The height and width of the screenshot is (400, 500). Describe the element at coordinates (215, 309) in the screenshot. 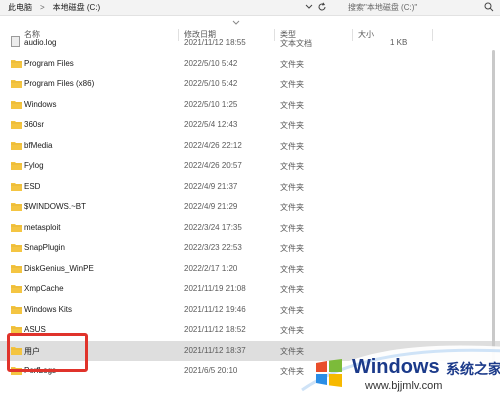

I see `file-modified-date: 2021/11/12 19:46` at that location.